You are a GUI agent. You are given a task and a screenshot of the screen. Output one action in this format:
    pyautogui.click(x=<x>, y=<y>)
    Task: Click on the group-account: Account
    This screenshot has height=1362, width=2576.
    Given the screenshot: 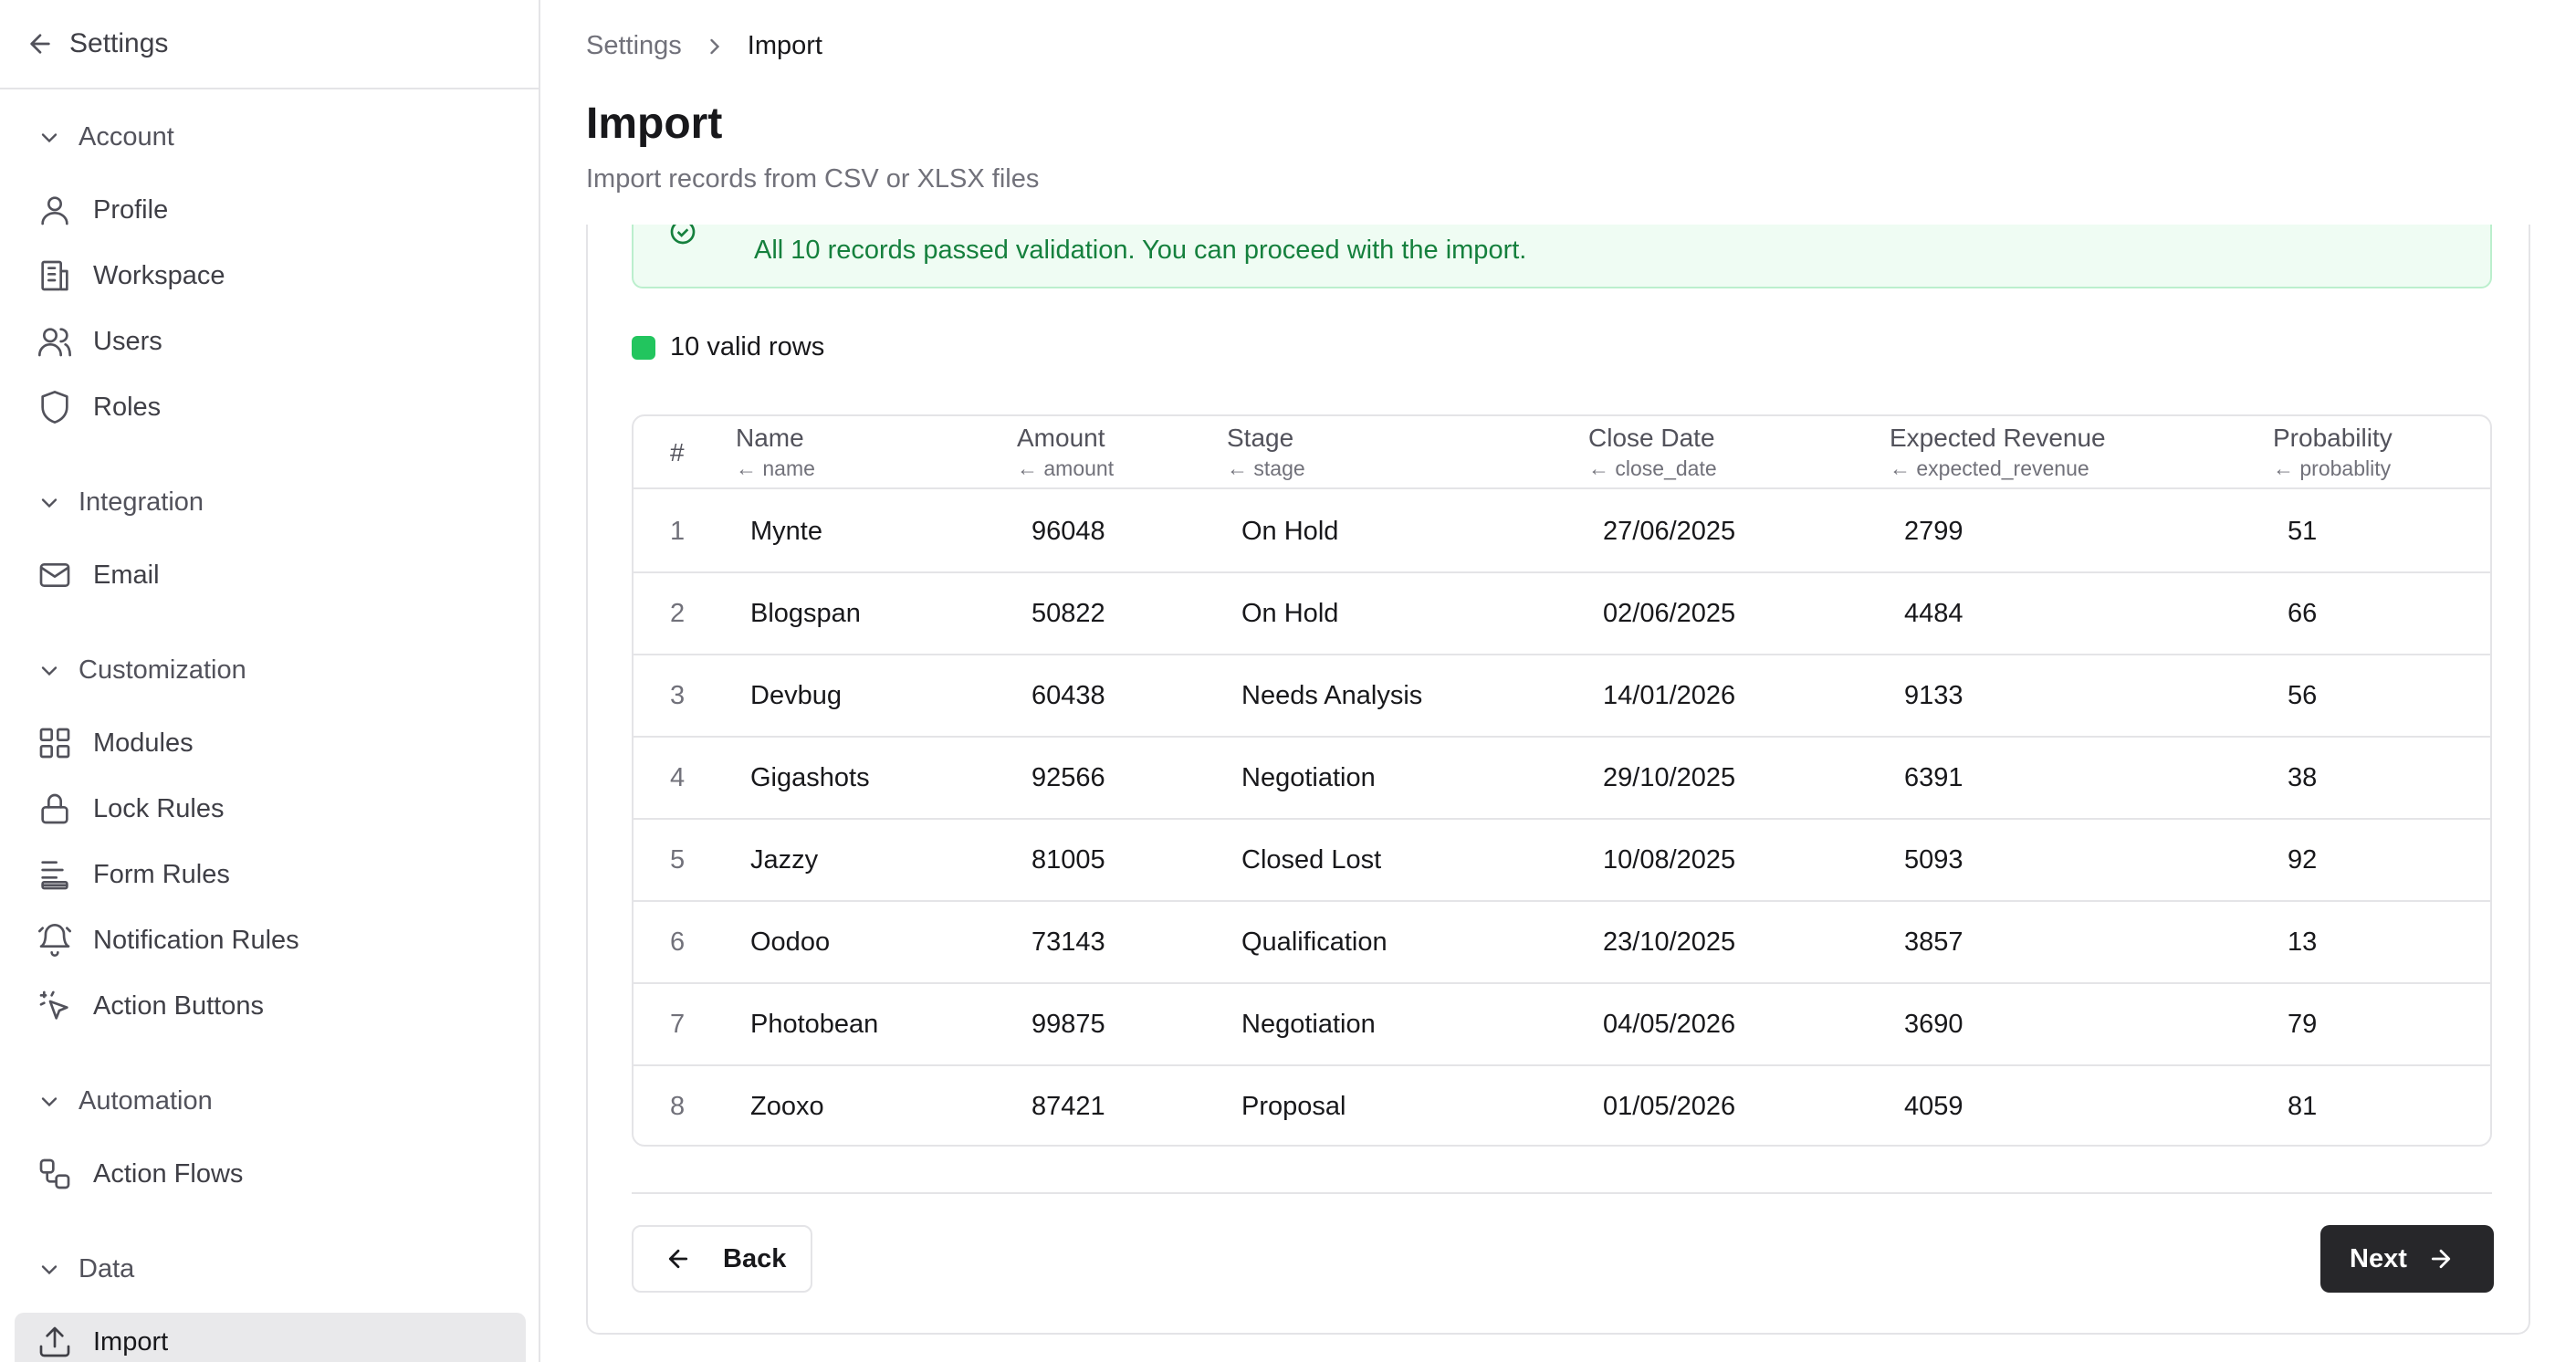 What is the action you would take?
    pyautogui.click(x=105, y=137)
    